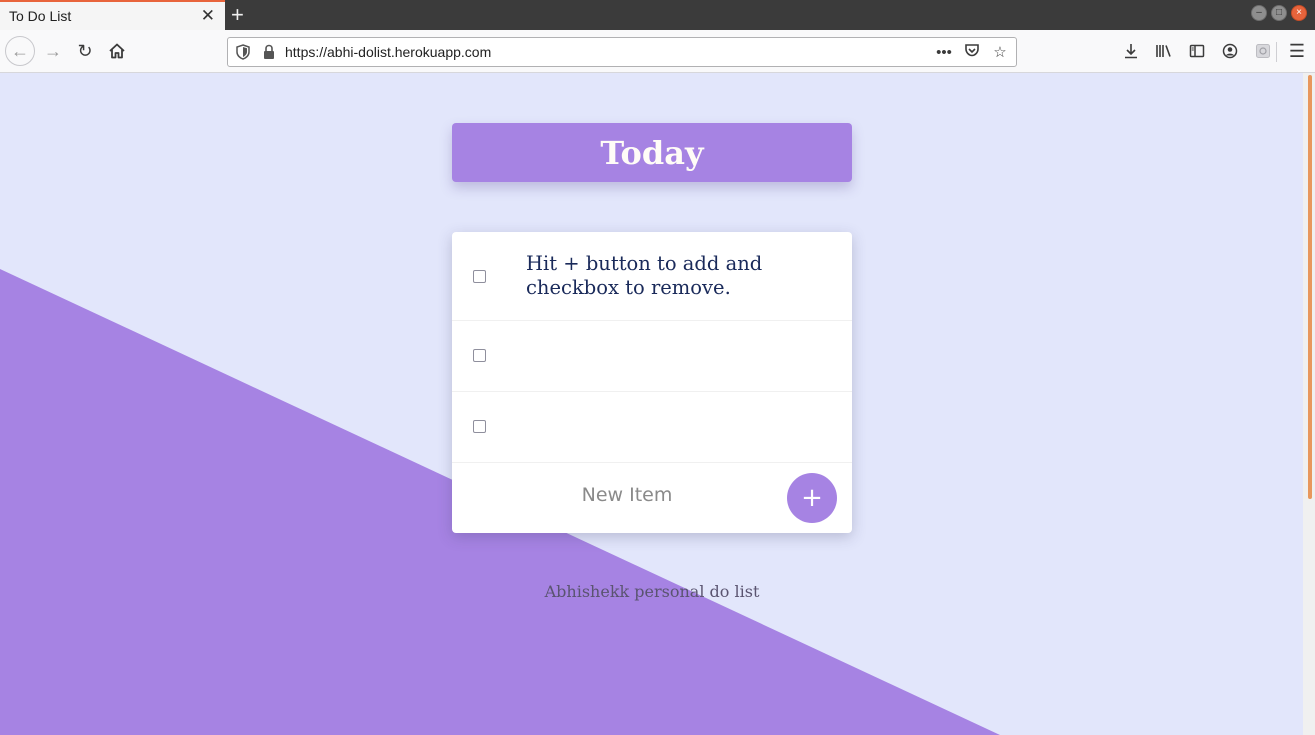  I want to click on bookmark-star-icon: ☆, so click(1000, 52).